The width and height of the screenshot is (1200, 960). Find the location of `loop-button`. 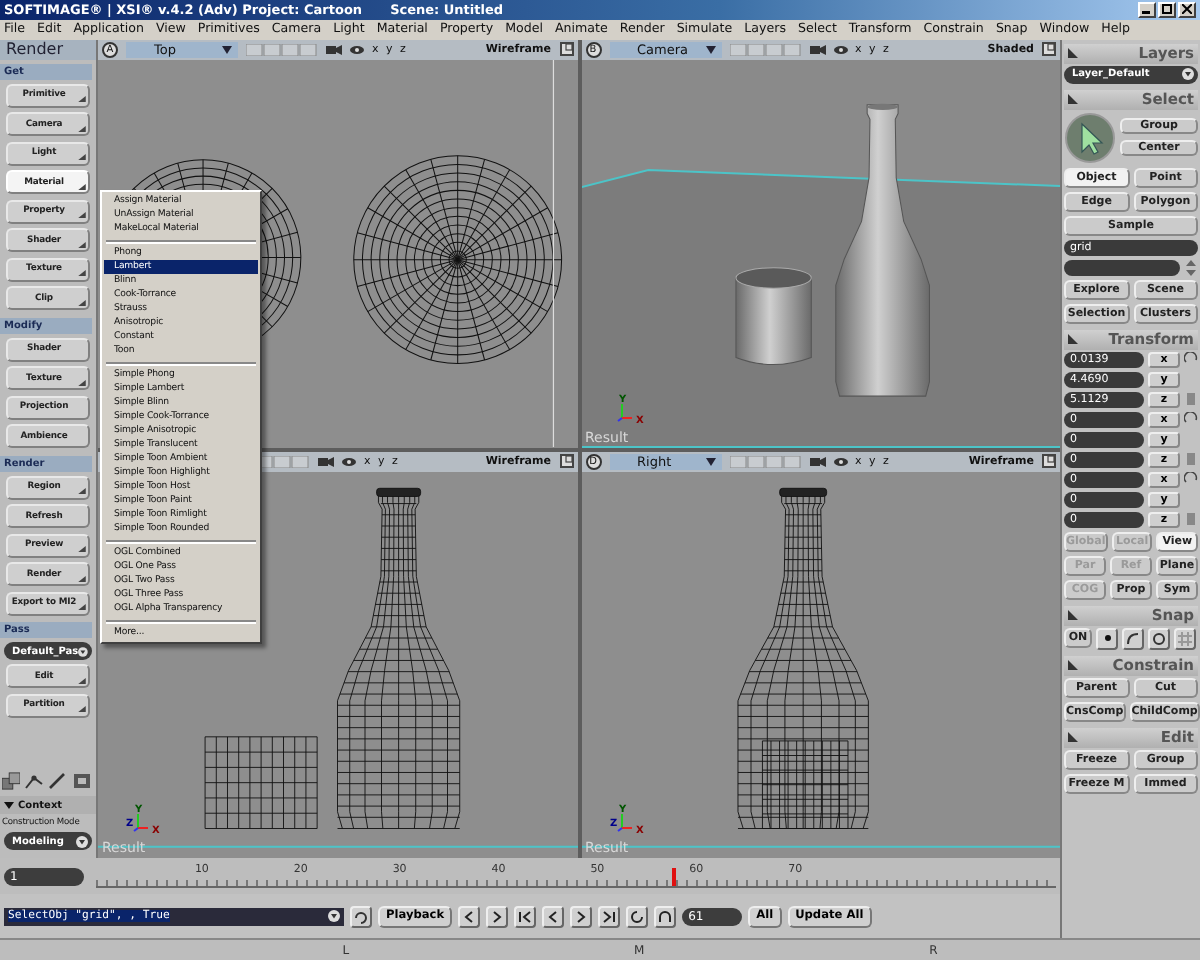

loop-button is located at coordinates (637, 916).